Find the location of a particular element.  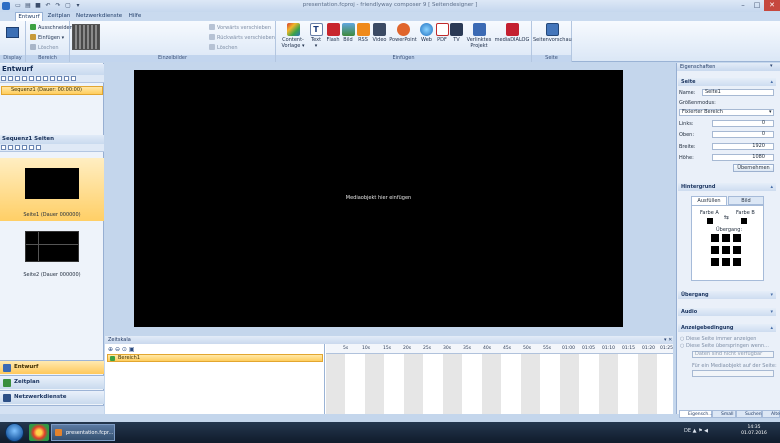

flash-button: Flash is located at coordinates (333, 33).